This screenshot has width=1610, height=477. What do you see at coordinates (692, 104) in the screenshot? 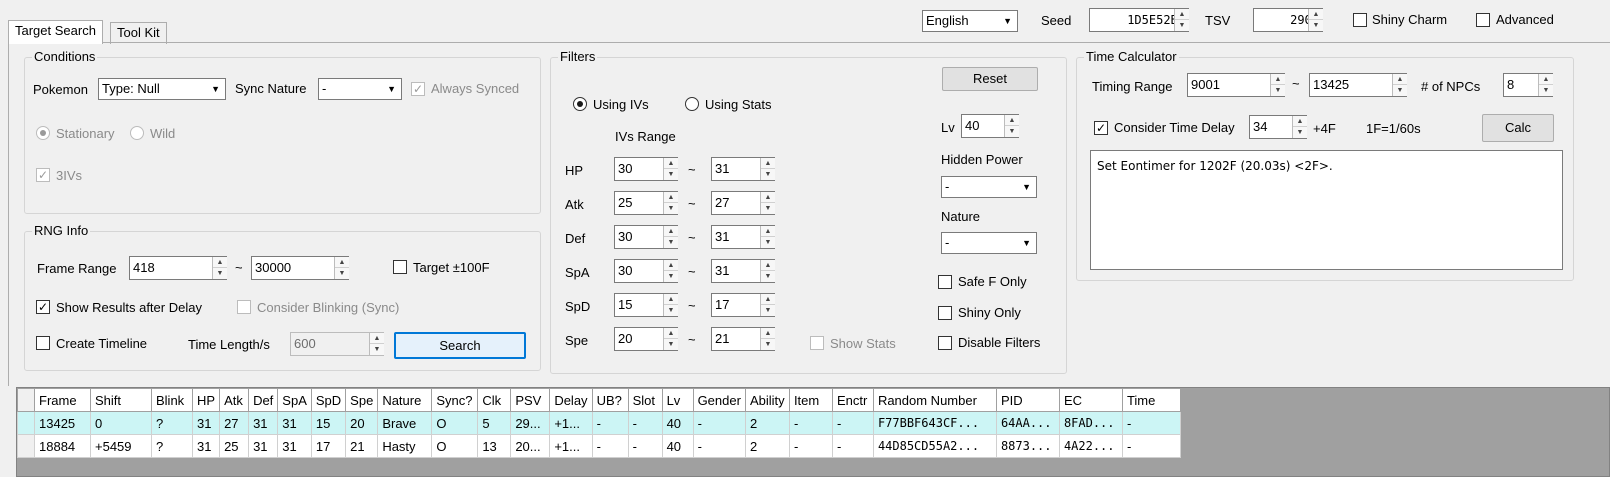
I see `using-stats-radio` at bounding box center [692, 104].